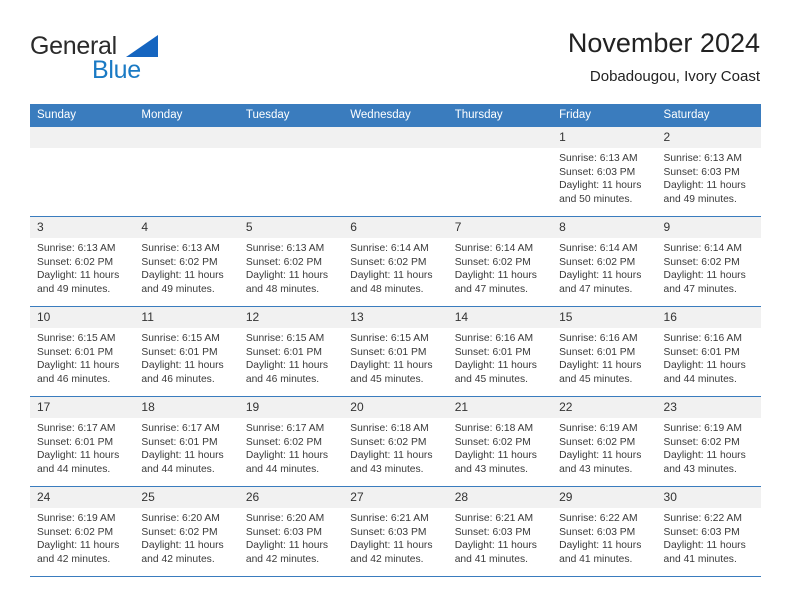 This screenshot has height=612, width=792. What do you see at coordinates (186, 171) in the screenshot?
I see `calendar-day-cell-empty` at bounding box center [186, 171].